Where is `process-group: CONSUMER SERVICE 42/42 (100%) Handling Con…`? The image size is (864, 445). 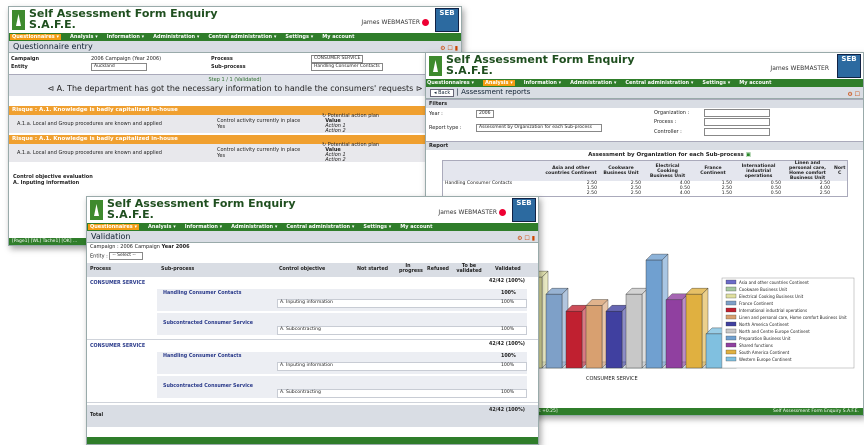 process-group: CONSUMER SERVICE 42/42 (100%) Handling Con… is located at coordinates (312, 308).